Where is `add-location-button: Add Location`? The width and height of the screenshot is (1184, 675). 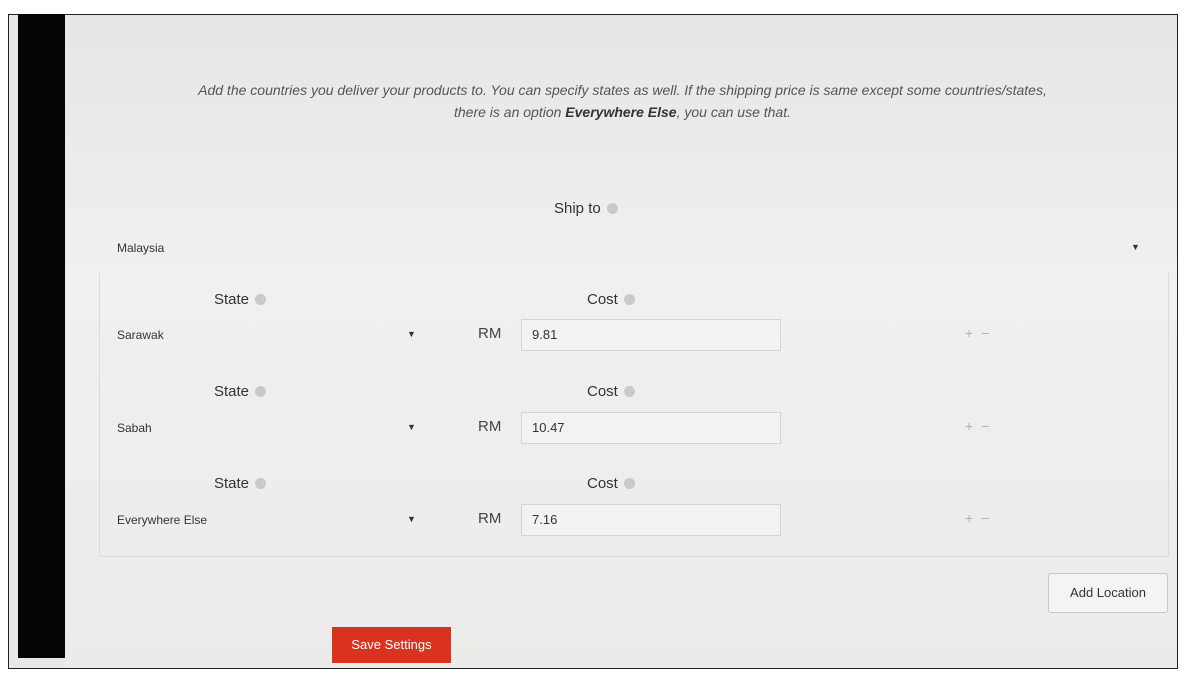 add-location-button: Add Location is located at coordinates (1108, 593).